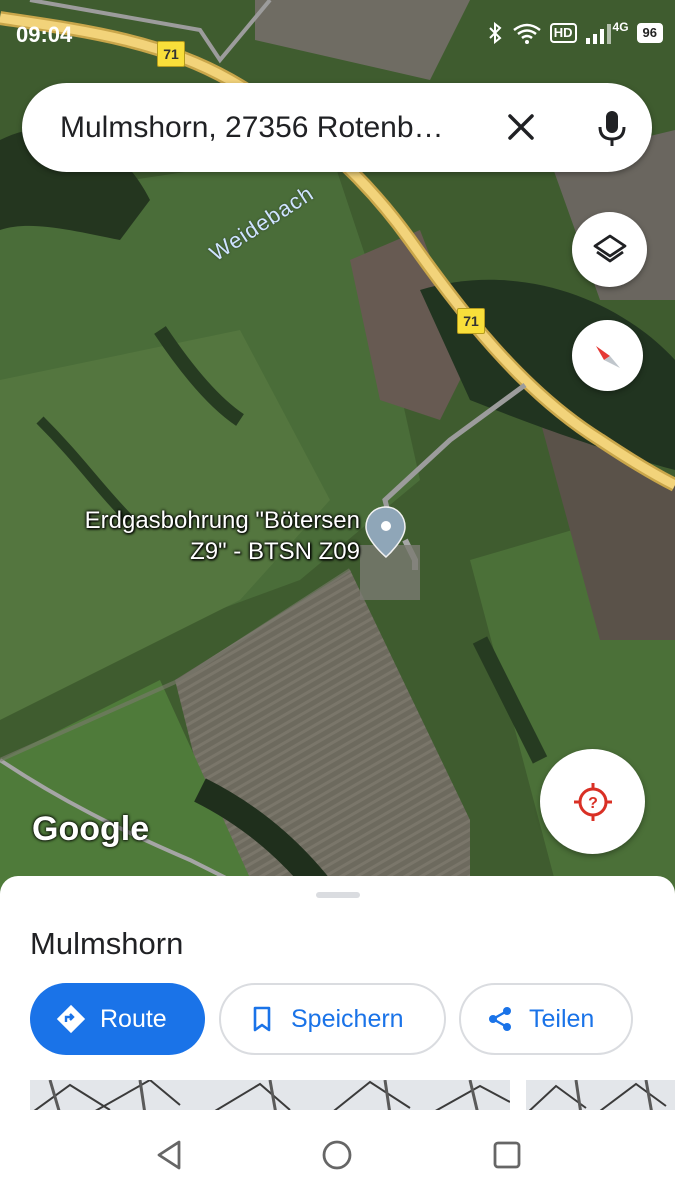  Describe the element at coordinates (507, 1155) in the screenshot. I see `recents-icon` at that location.